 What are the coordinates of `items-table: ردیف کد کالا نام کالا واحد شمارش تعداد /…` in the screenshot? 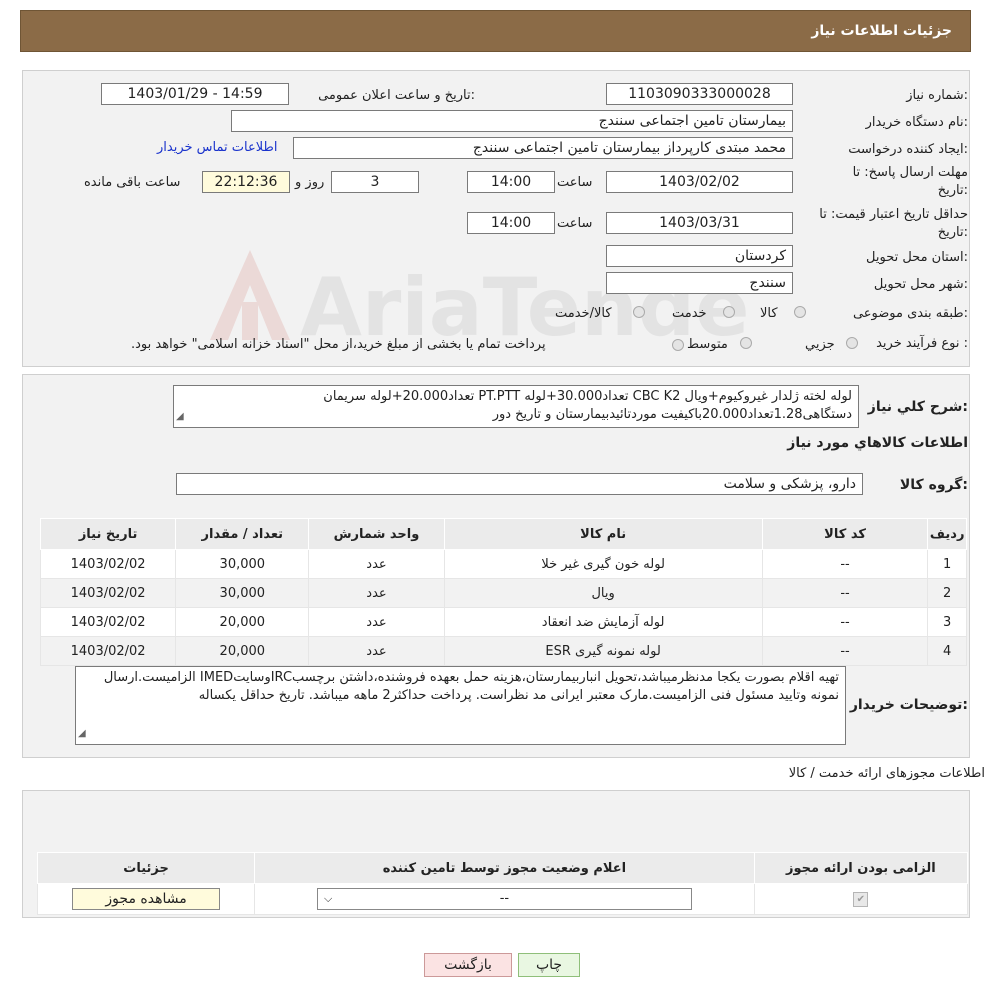 It's located at (503, 592).